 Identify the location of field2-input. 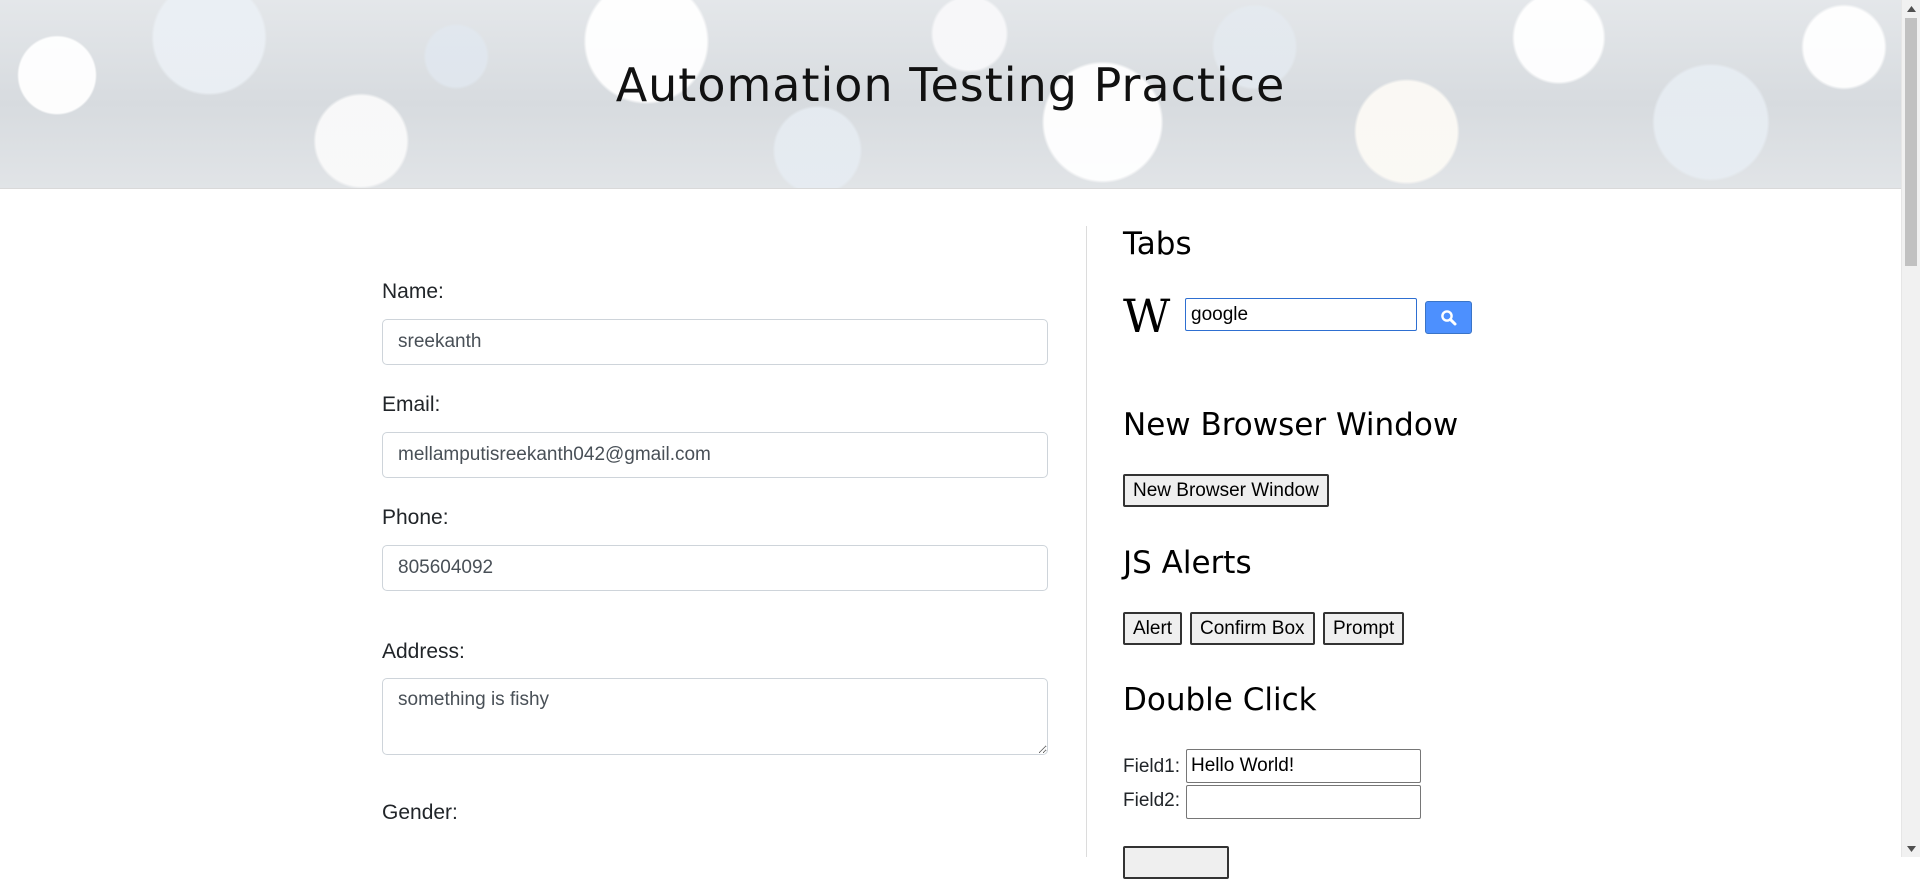
(1303, 802).